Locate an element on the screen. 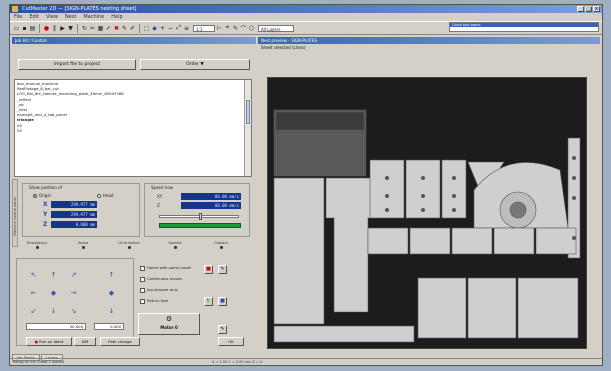 The image size is (611, 371). speed-slider is located at coordinates (199, 216).